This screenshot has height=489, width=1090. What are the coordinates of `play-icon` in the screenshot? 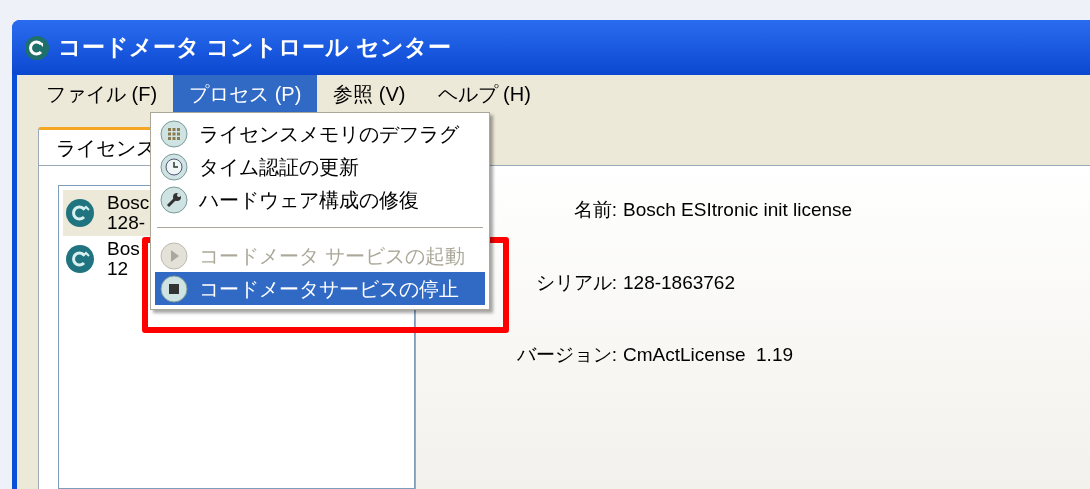 It's located at (174, 255).